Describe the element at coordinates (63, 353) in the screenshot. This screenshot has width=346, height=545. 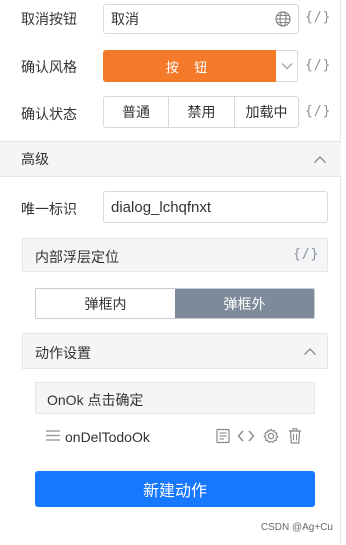
I see `action-settings-title: 动作设置` at that location.